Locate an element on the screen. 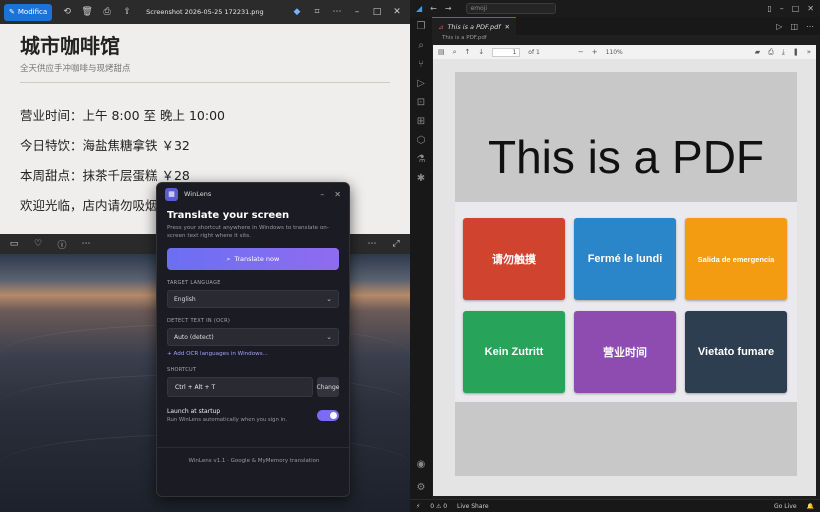 This screenshot has width=820, height=512. page-number-input: 1 is located at coordinates (506, 52).